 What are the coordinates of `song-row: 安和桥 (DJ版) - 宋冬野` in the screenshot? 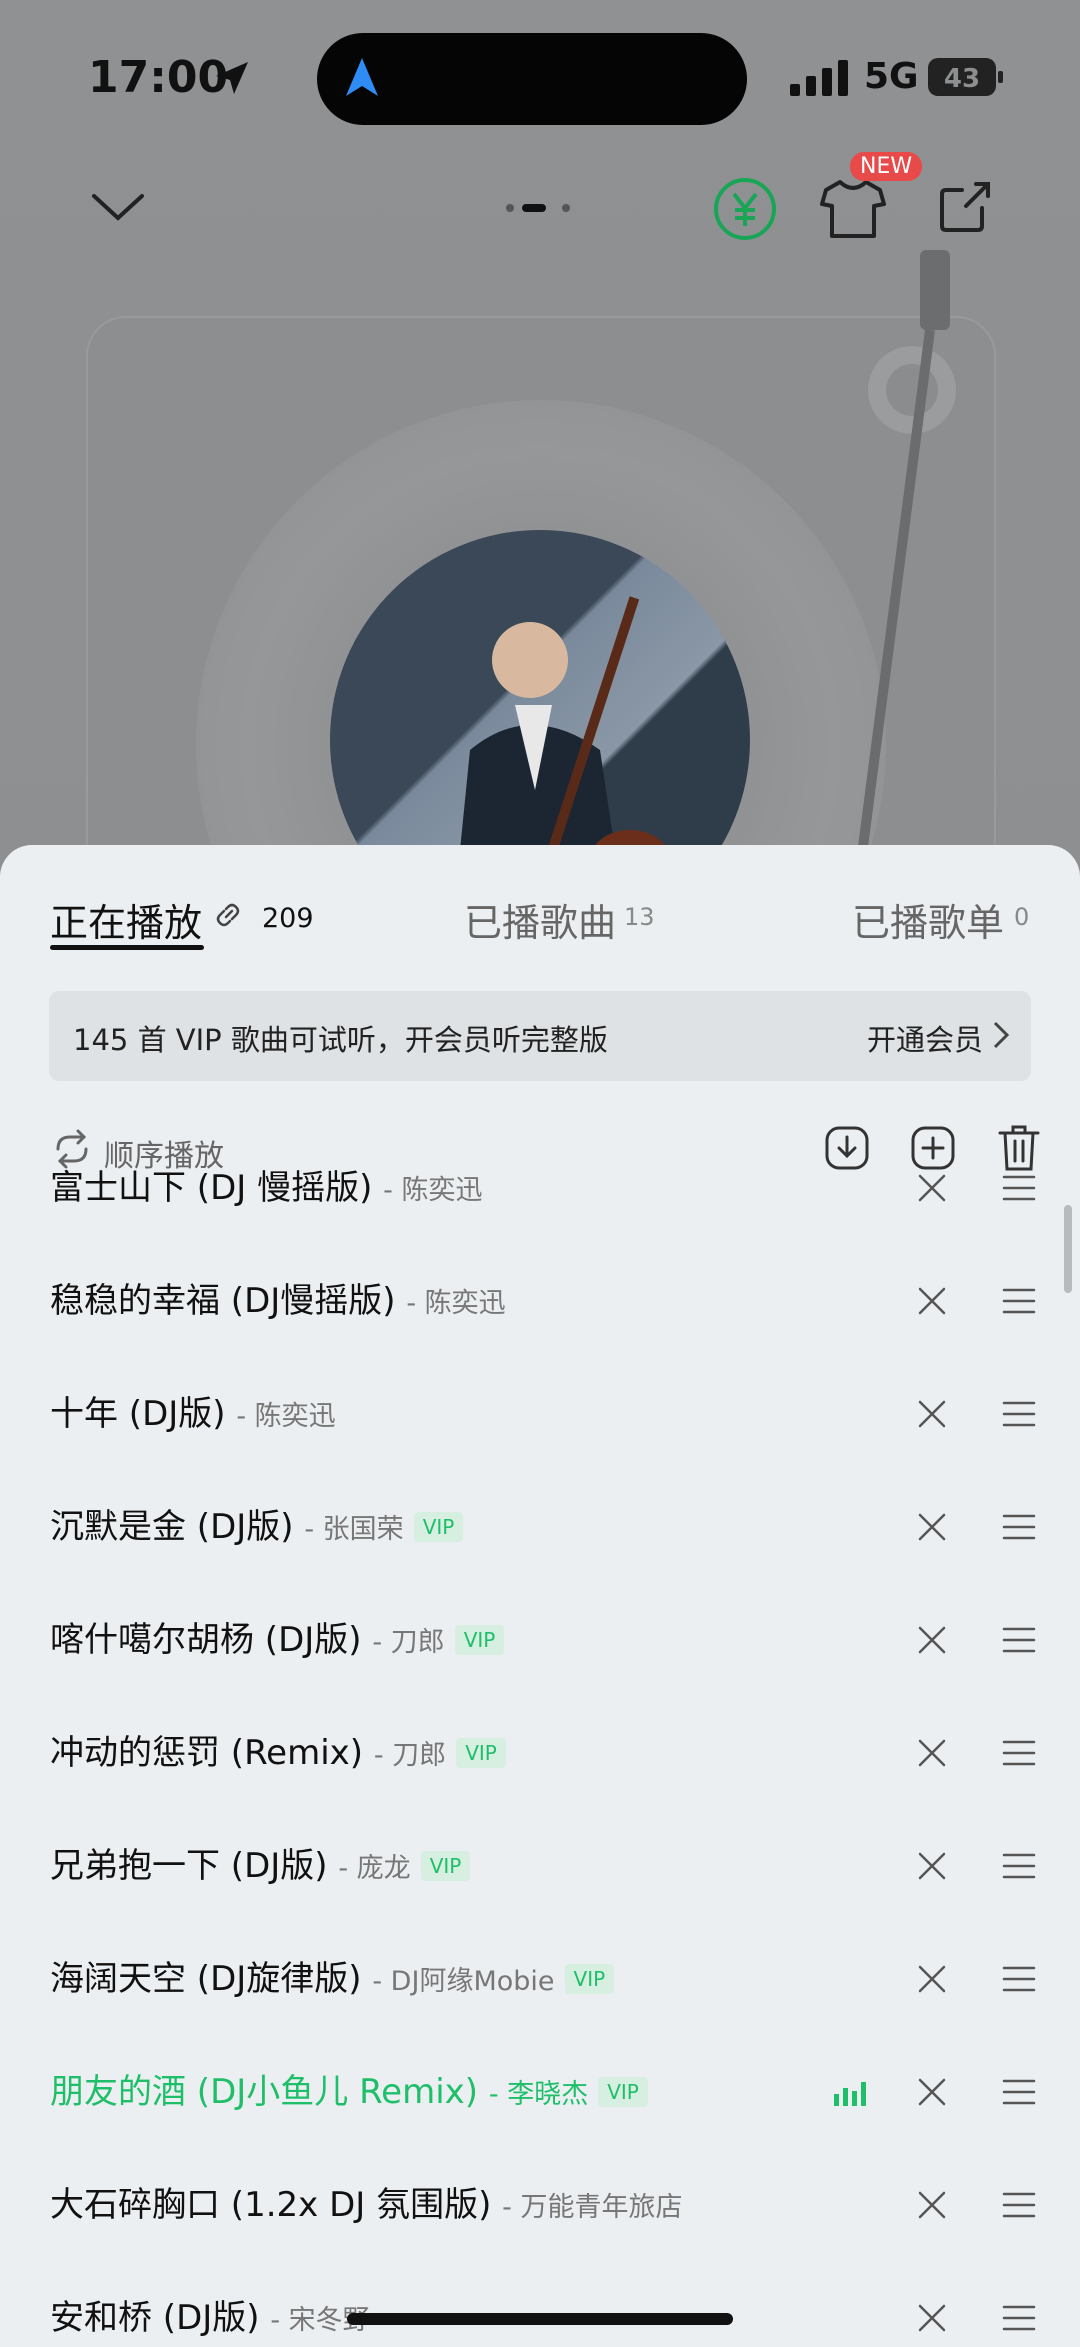 It's located at (540, 2303).